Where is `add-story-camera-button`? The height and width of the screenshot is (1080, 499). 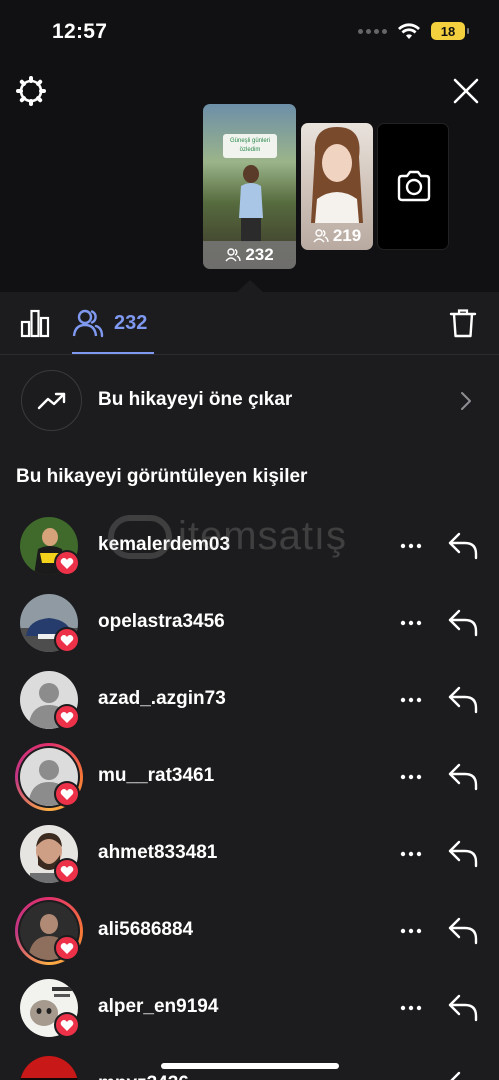 add-story-camera-button is located at coordinates (413, 186).